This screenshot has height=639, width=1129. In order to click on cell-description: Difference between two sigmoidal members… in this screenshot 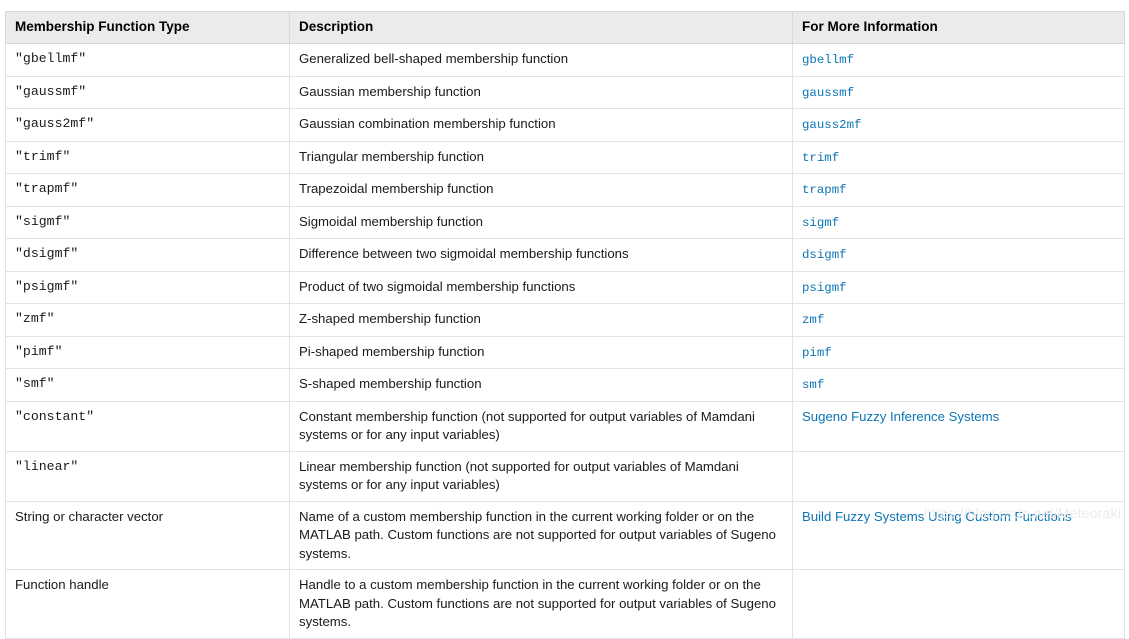, I will do `click(541, 255)`.